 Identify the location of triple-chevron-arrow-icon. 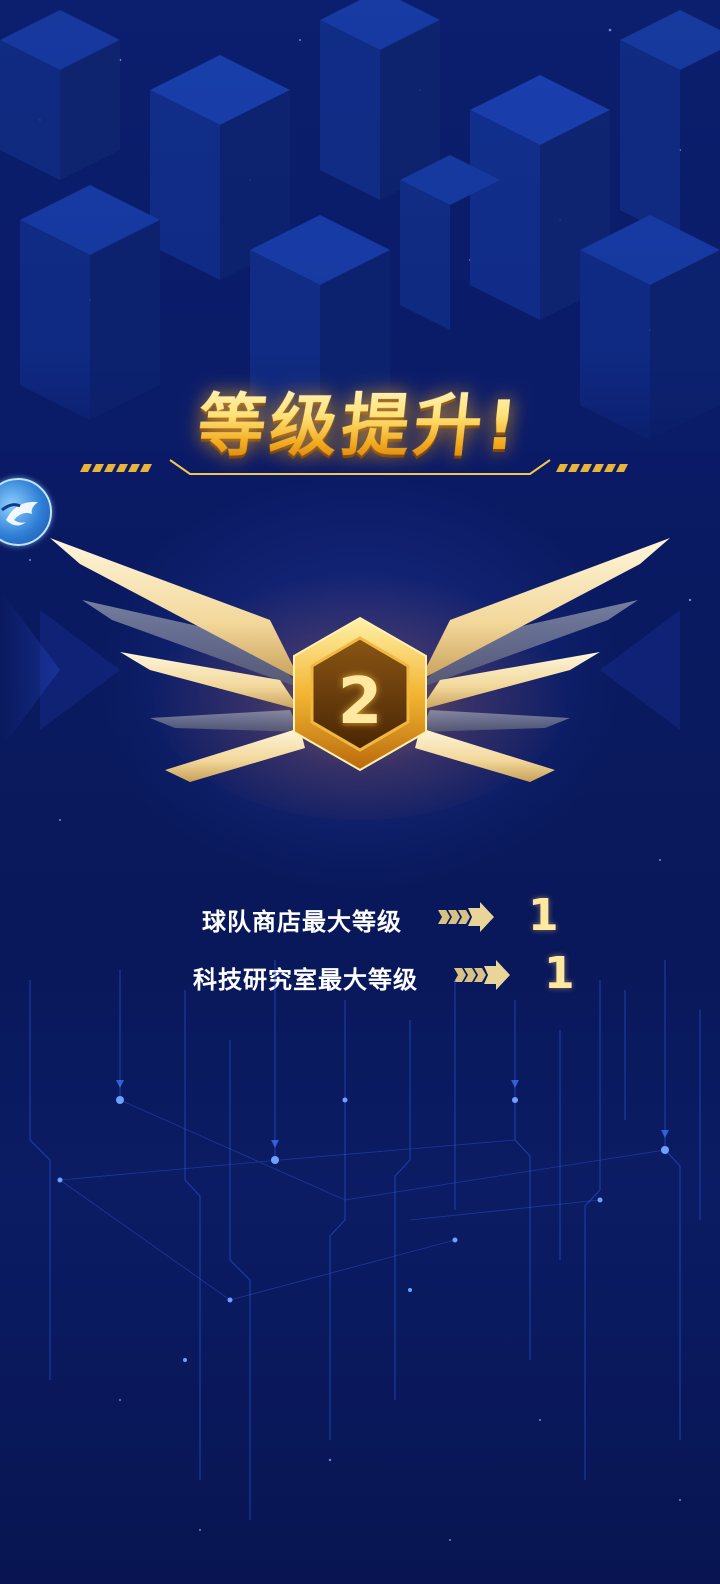
(466, 917).